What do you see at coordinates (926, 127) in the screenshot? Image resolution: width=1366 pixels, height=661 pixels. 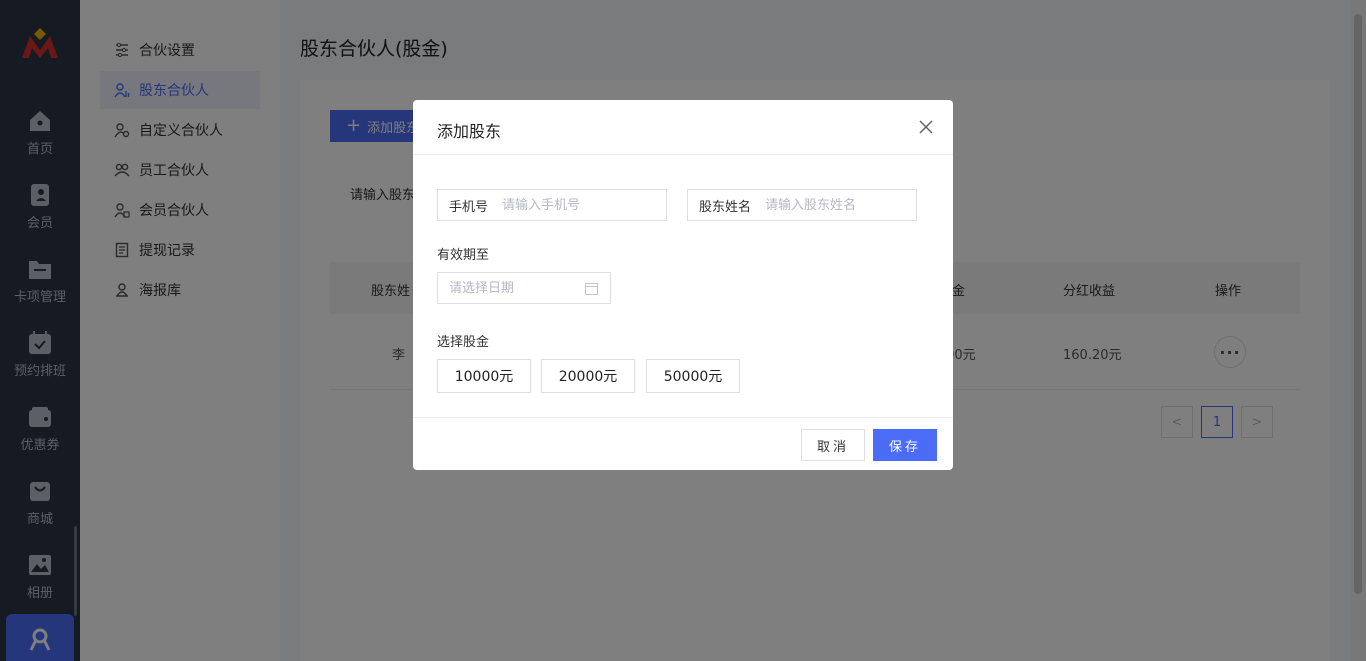 I see `close-icon` at bounding box center [926, 127].